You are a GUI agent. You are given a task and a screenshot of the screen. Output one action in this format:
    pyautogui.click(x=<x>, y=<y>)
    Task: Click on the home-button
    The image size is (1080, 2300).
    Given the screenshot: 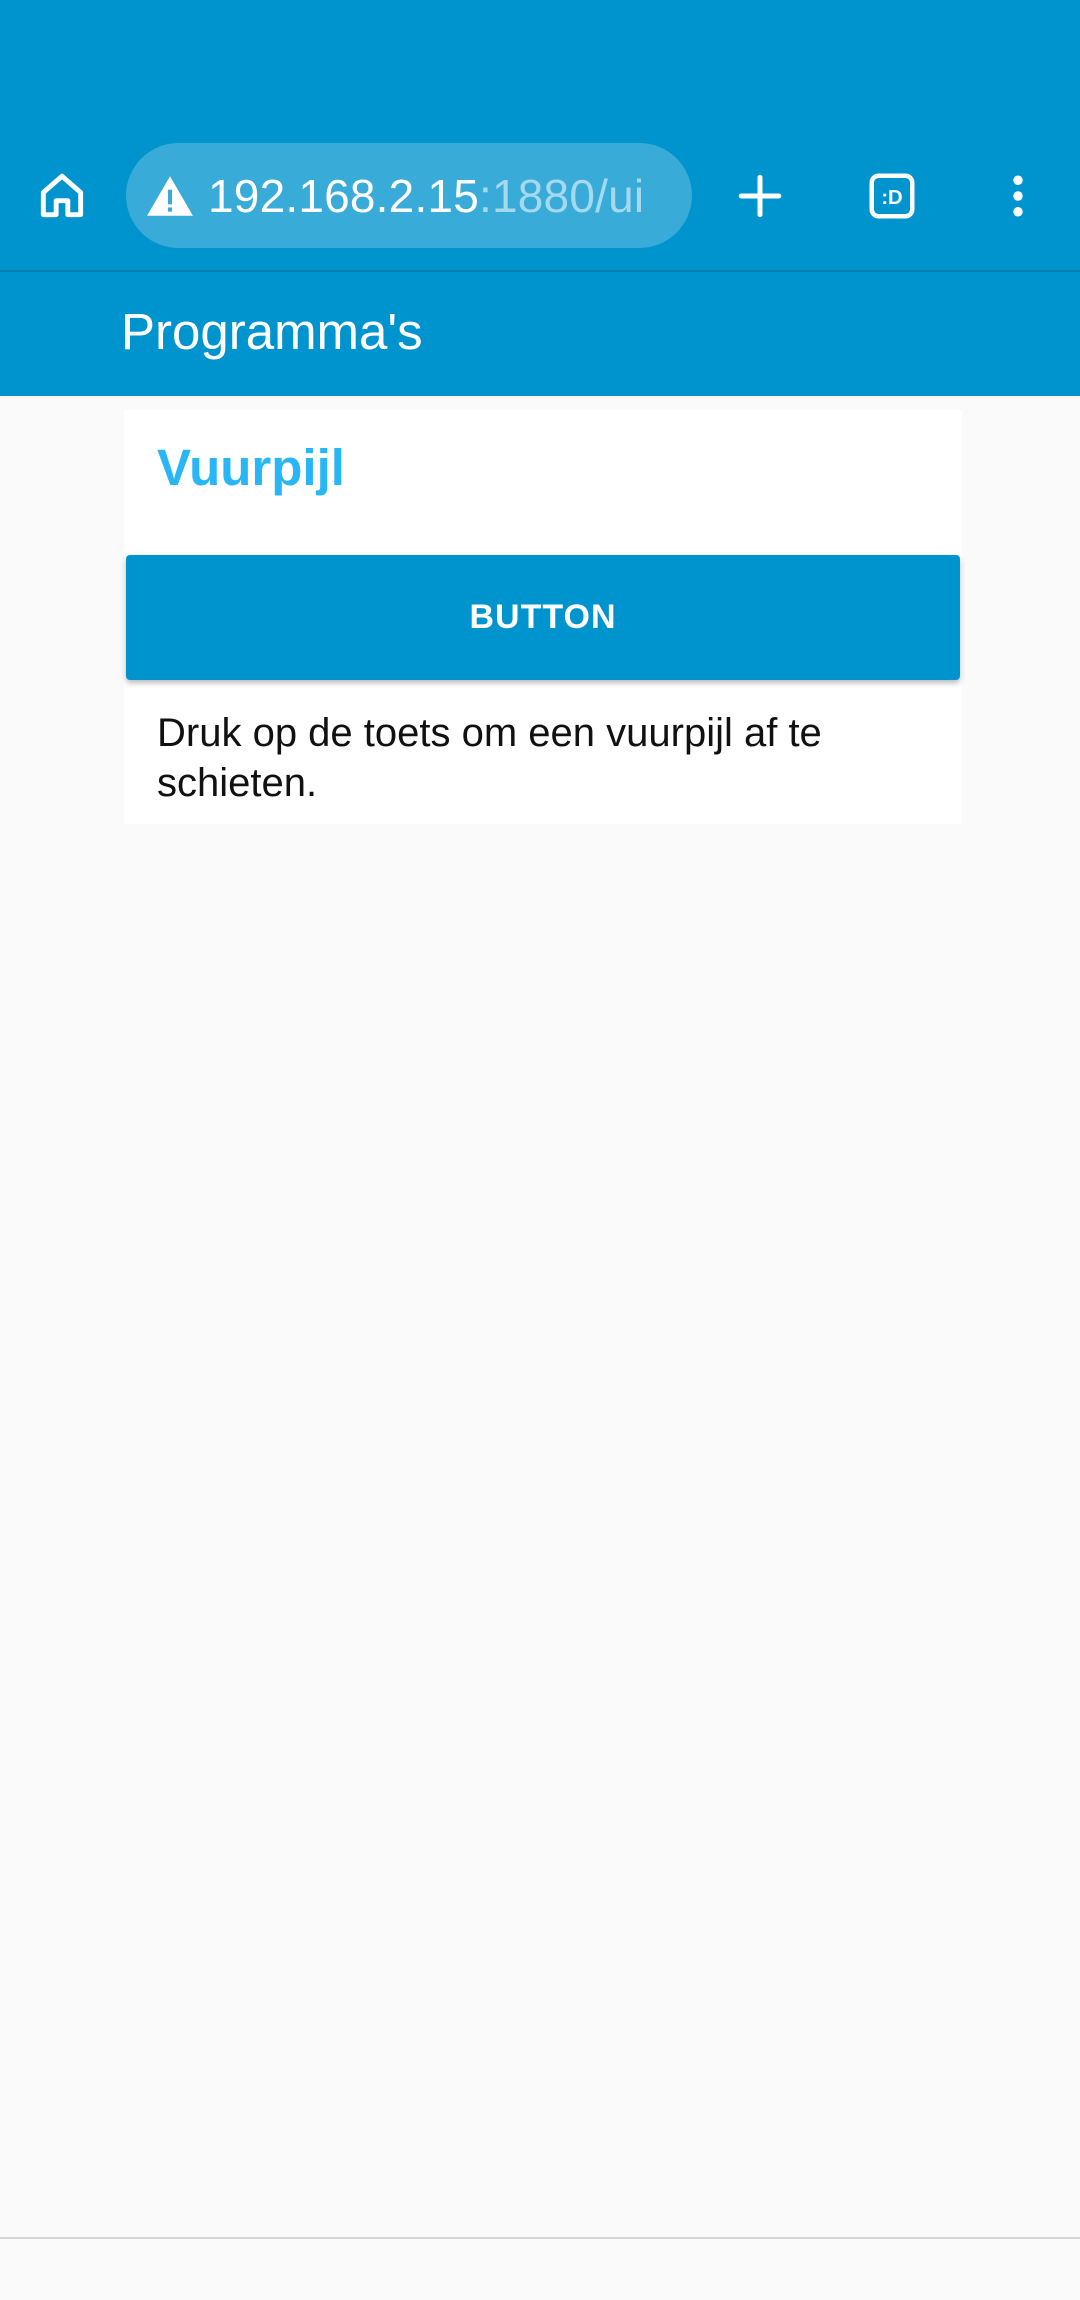 What is the action you would take?
    pyautogui.click(x=62, y=196)
    